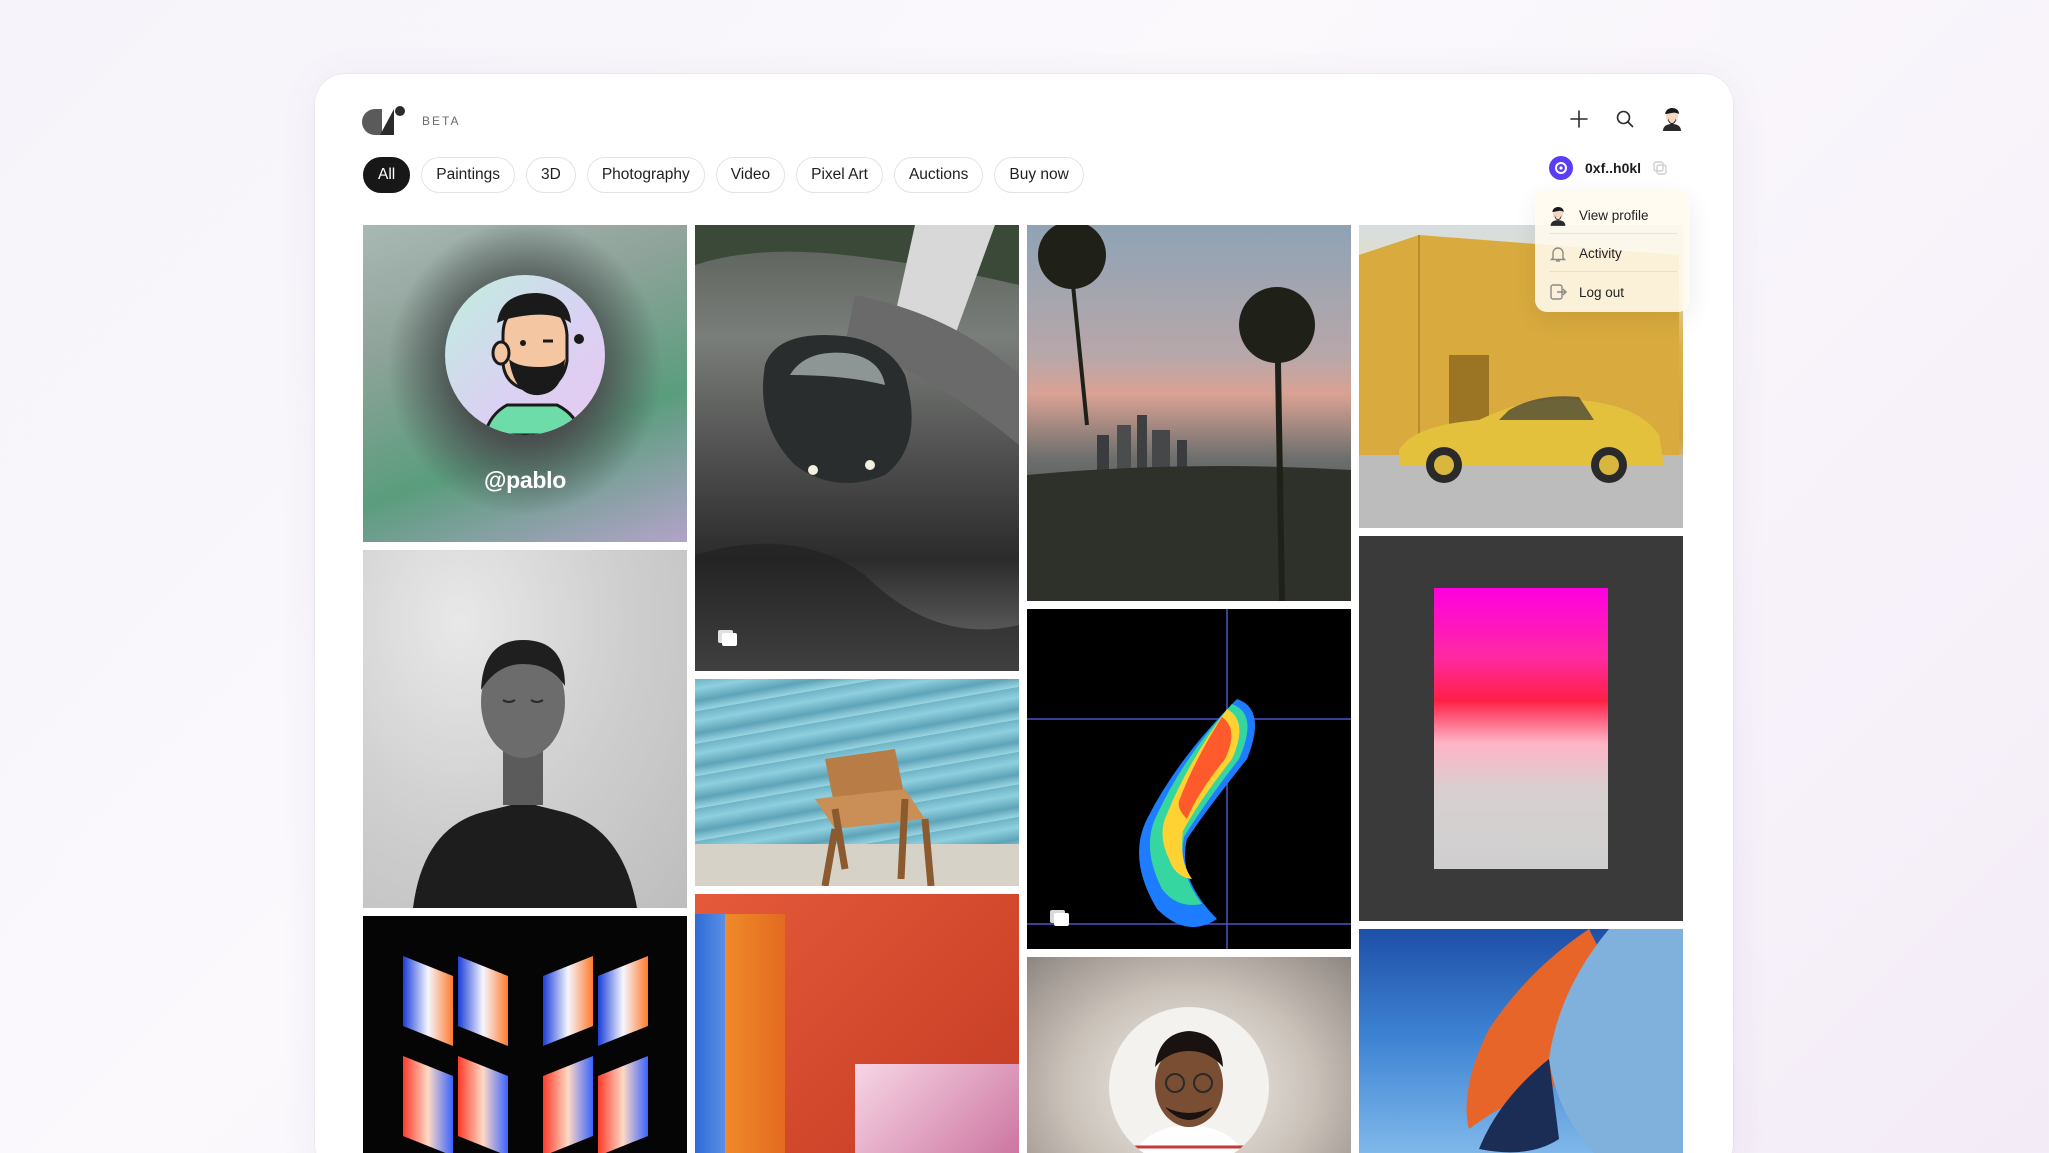 This screenshot has width=2049, height=1153. Describe the element at coordinates (839, 175) in the screenshot. I see `filter-chip-pixel-art: Pixel Art` at that location.